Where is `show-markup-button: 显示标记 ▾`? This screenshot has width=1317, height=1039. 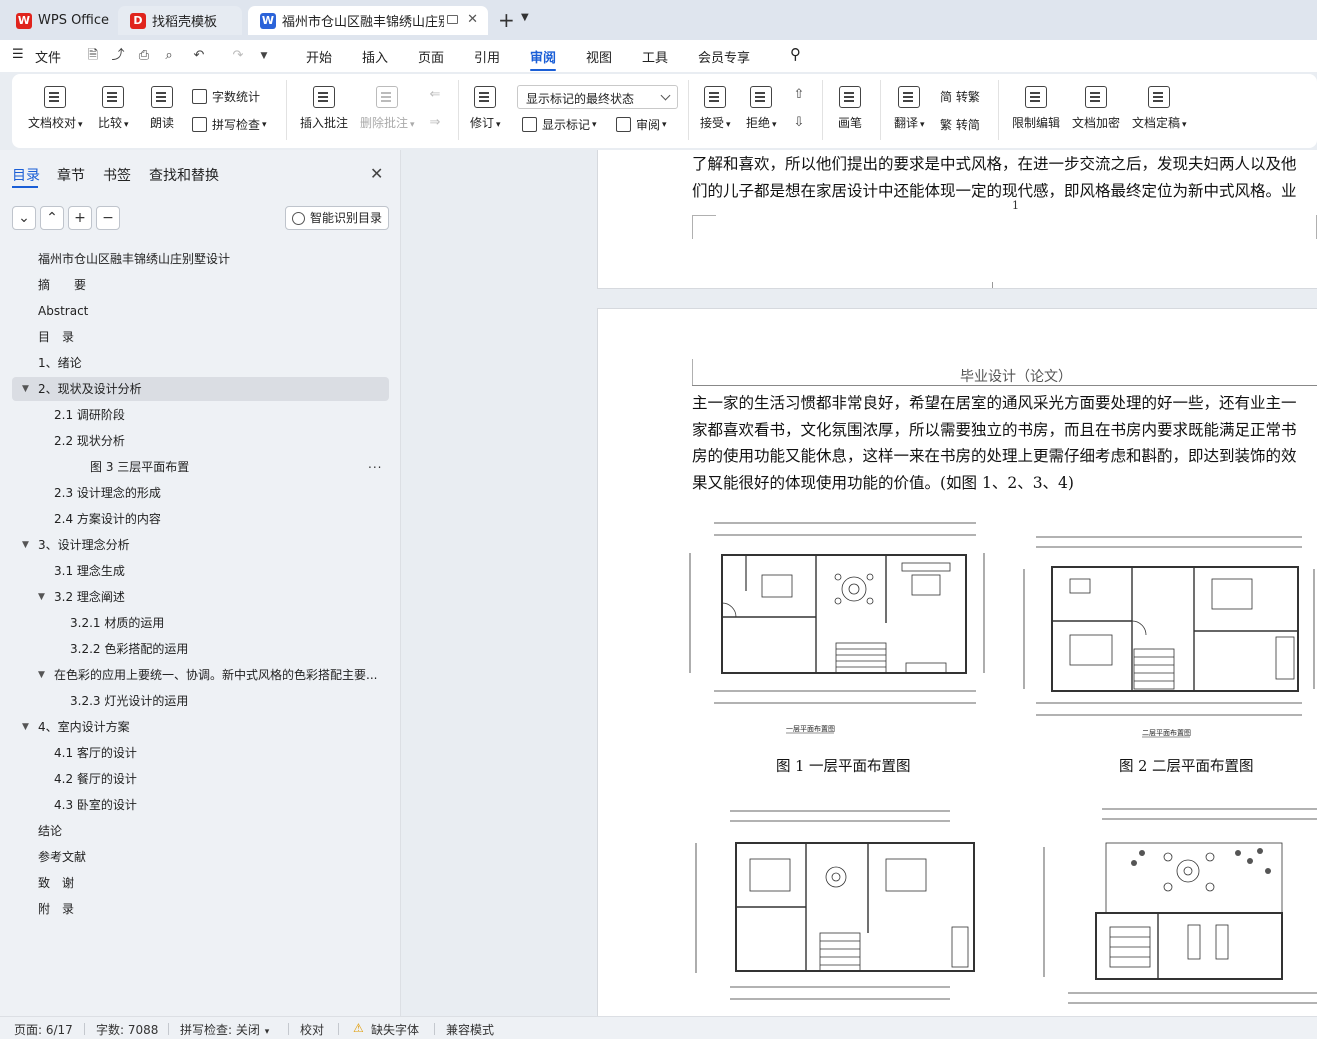 show-markup-button: 显示标记 ▾ is located at coordinates (559, 124).